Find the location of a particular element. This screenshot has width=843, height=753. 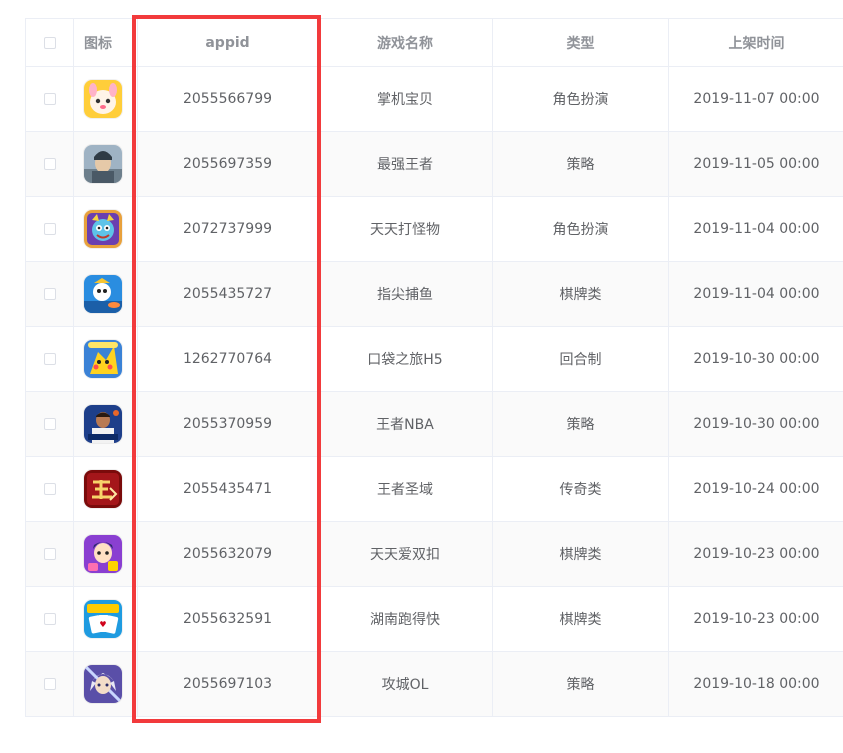

pocket-monster-icon is located at coordinates (103, 359).